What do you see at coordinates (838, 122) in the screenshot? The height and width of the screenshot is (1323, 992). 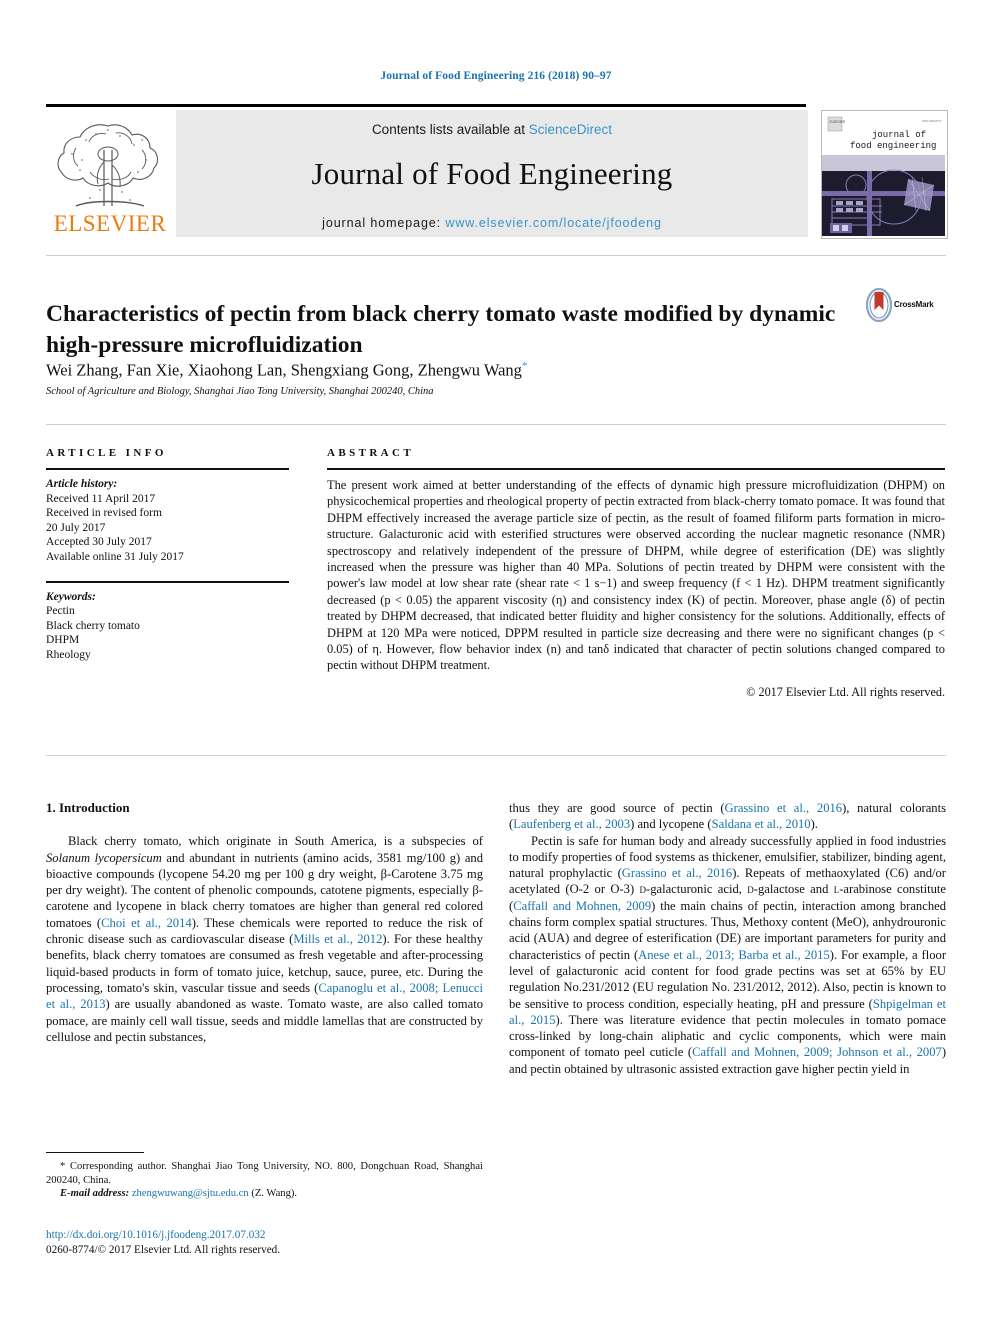 I see `svg-text: ELSEVIER` at bounding box center [838, 122].